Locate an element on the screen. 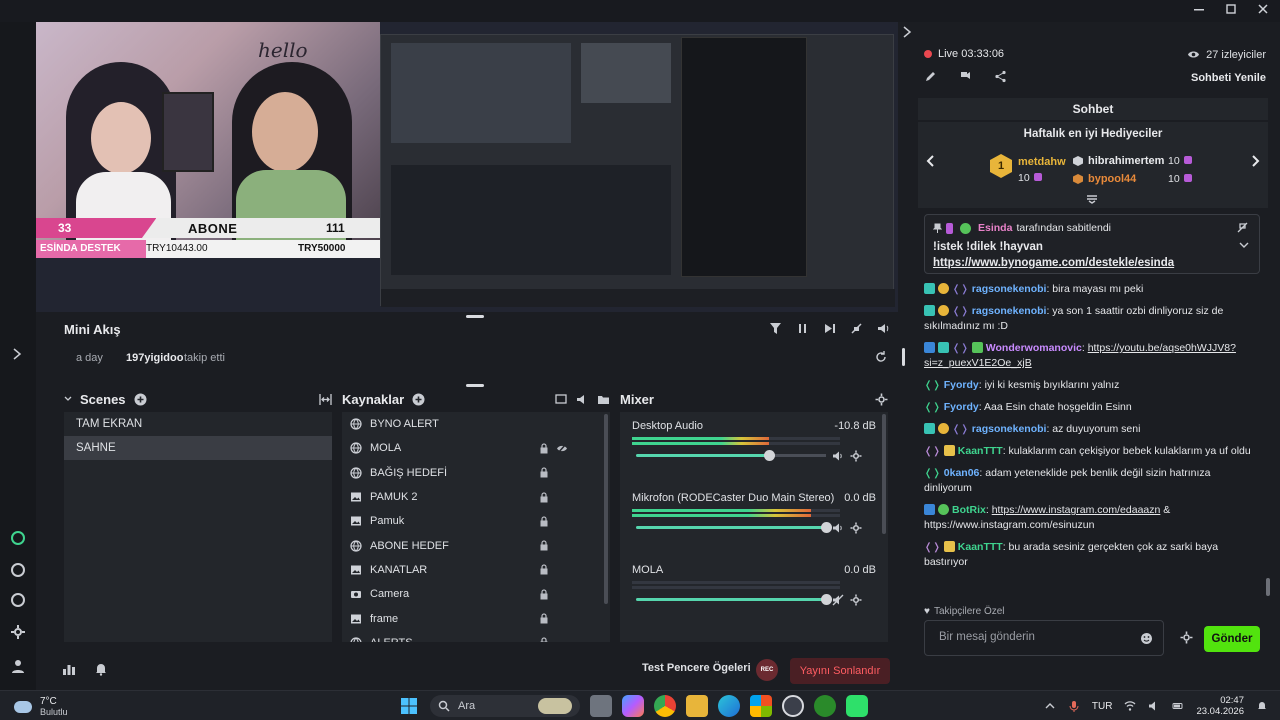 This screenshot has width=1280, height=720. microphone-icon is located at coordinates (1074, 706).